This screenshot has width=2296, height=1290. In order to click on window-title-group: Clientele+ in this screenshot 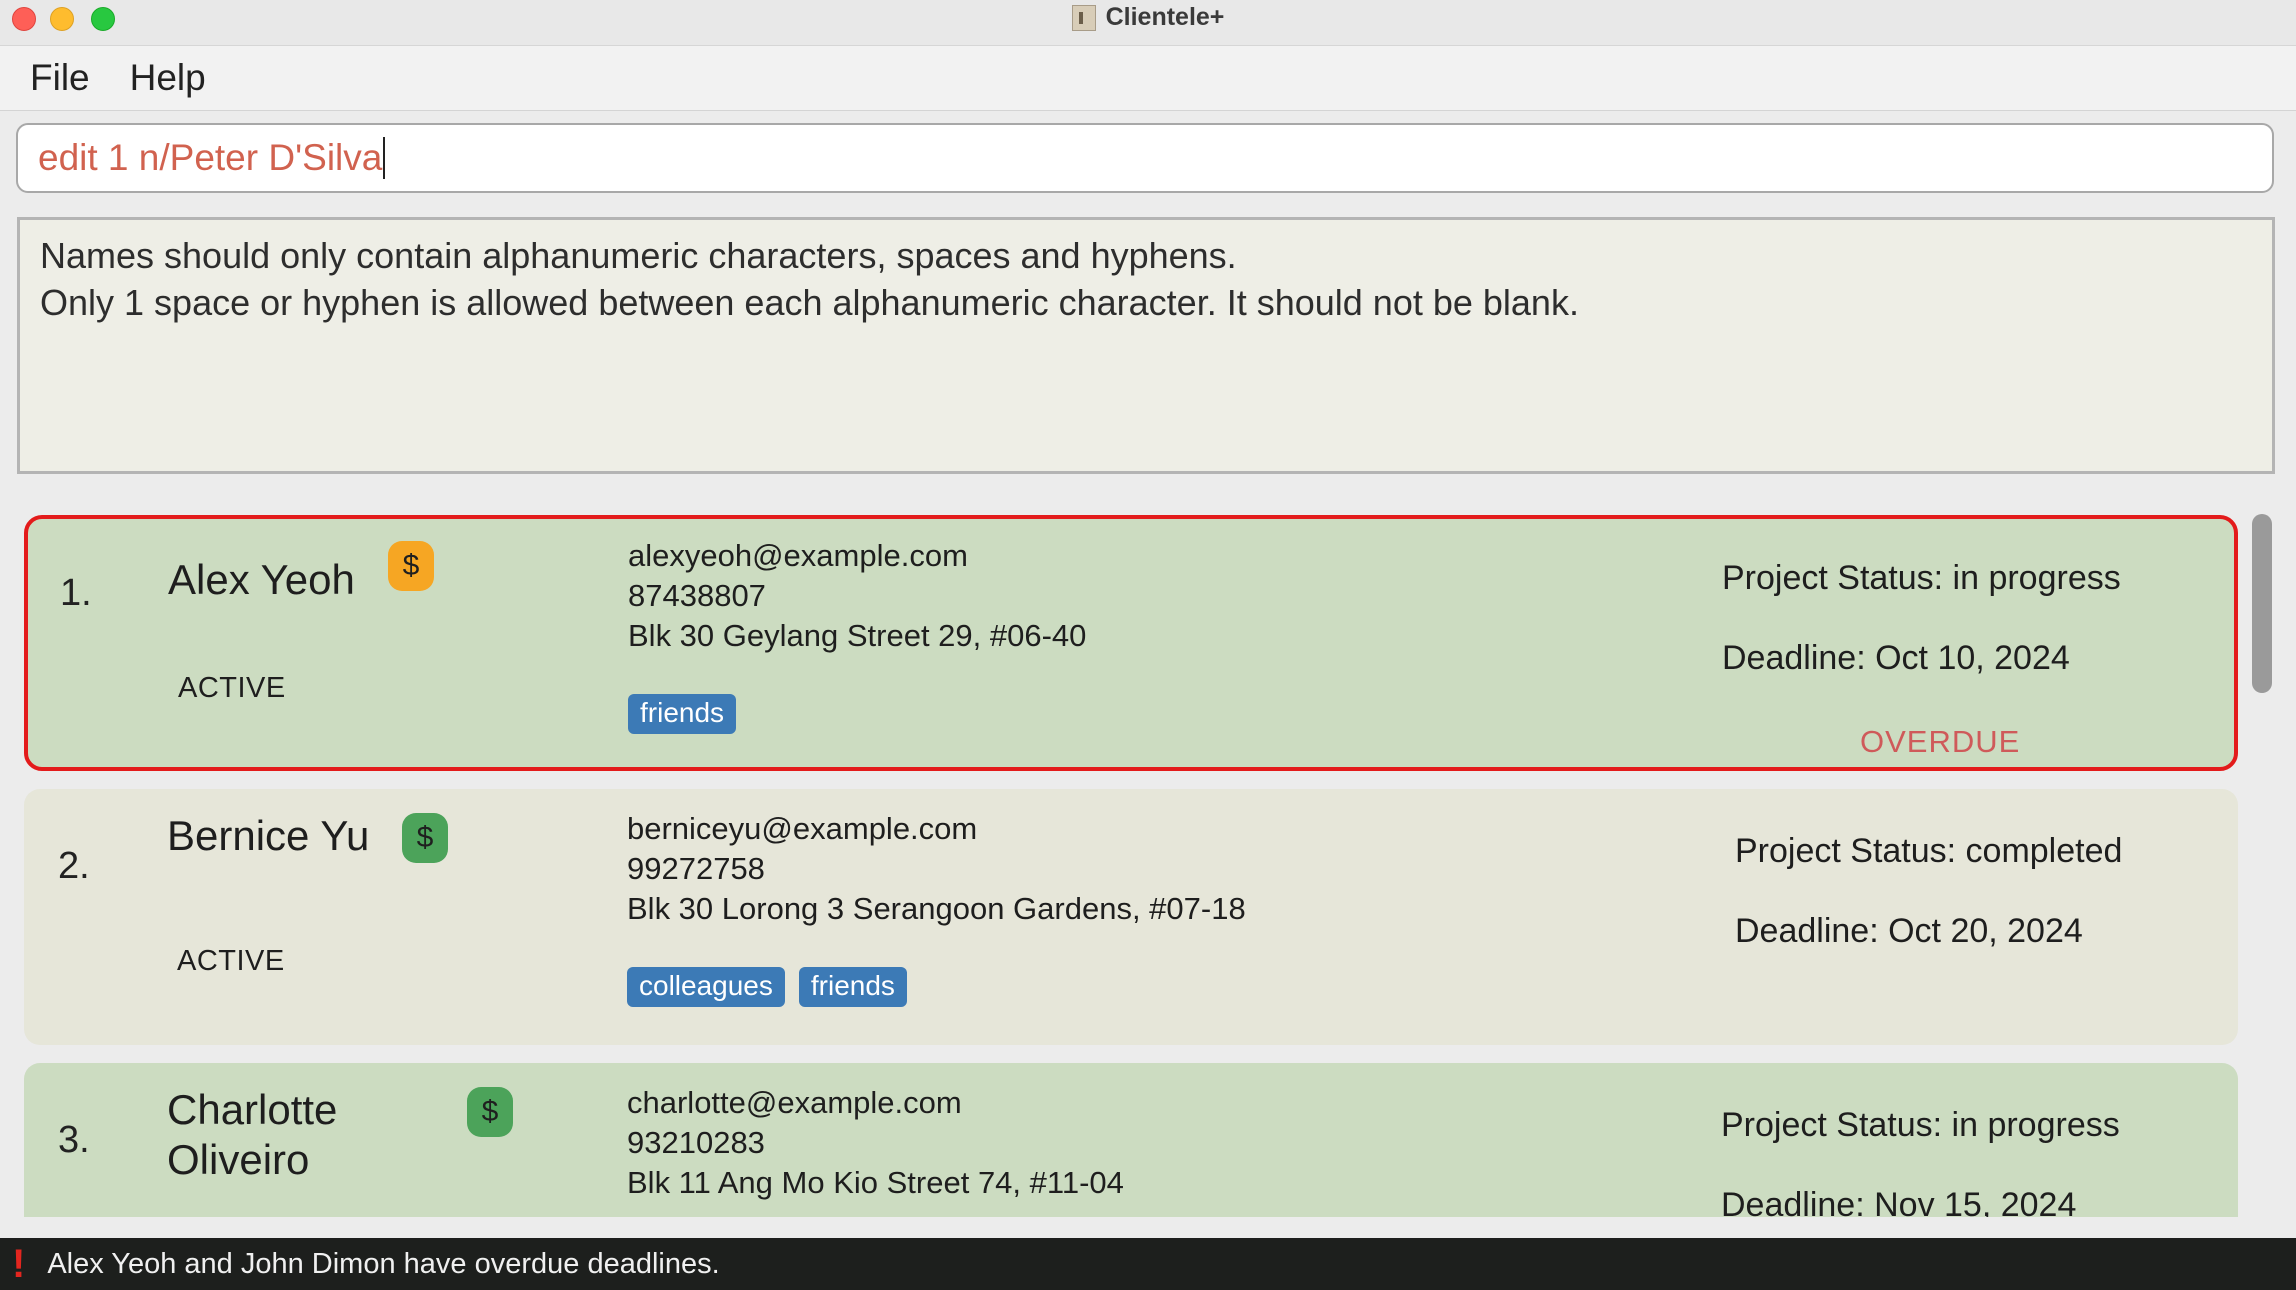, I will do `click(1148, 17)`.